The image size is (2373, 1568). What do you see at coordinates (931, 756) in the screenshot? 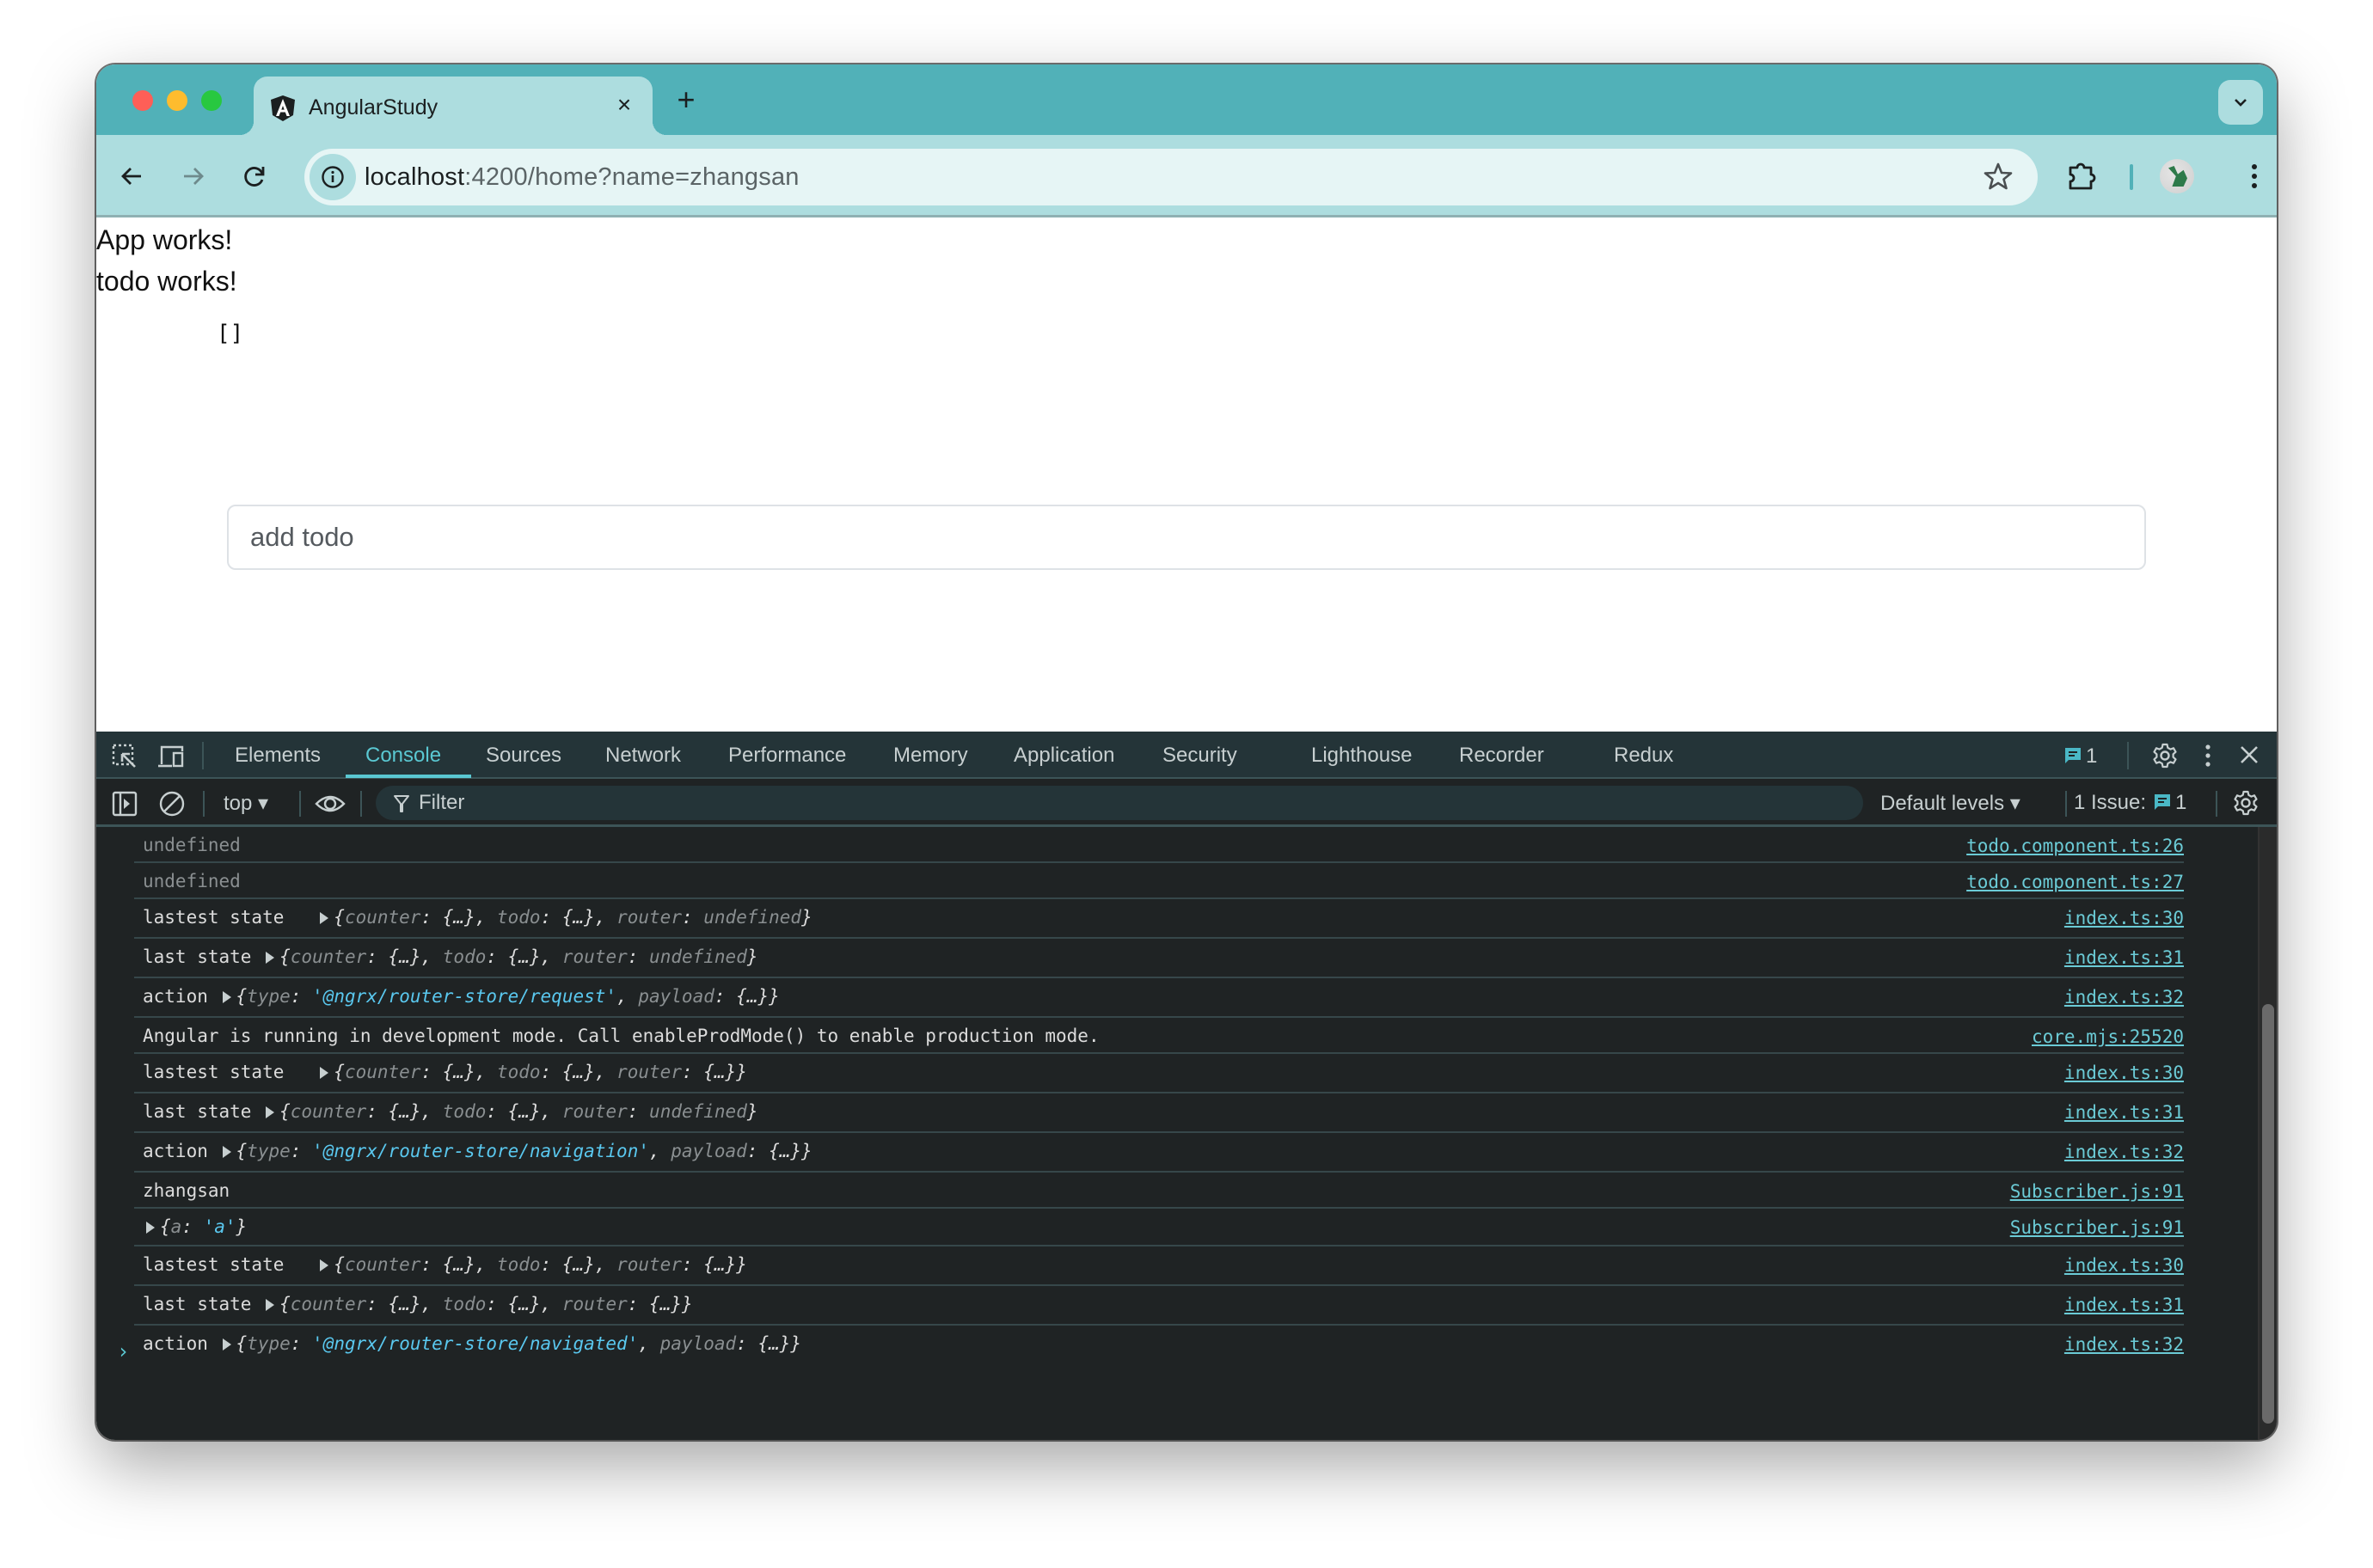
I see `devtools-tab-memory: Memory` at bounding box center [931, 756].